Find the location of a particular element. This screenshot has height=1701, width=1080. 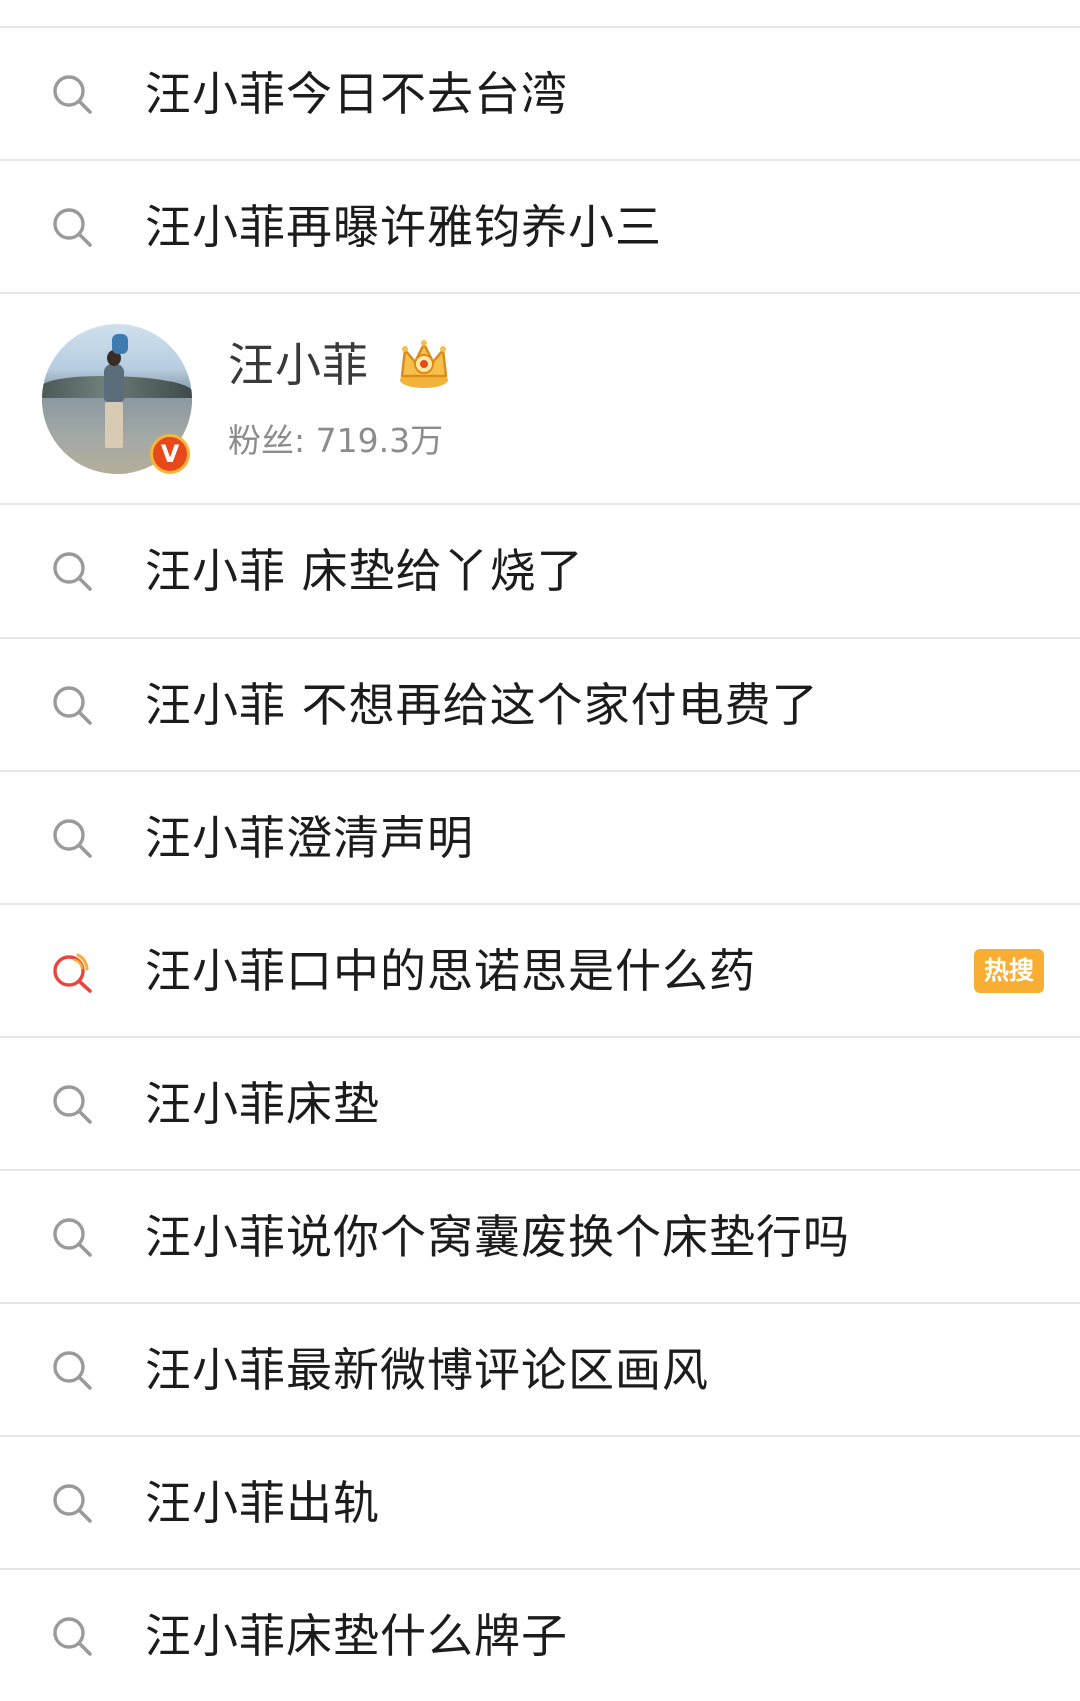

suggestion-text: 汪小菲最新微博评论区画风 is located at coordinates (427, 1369).